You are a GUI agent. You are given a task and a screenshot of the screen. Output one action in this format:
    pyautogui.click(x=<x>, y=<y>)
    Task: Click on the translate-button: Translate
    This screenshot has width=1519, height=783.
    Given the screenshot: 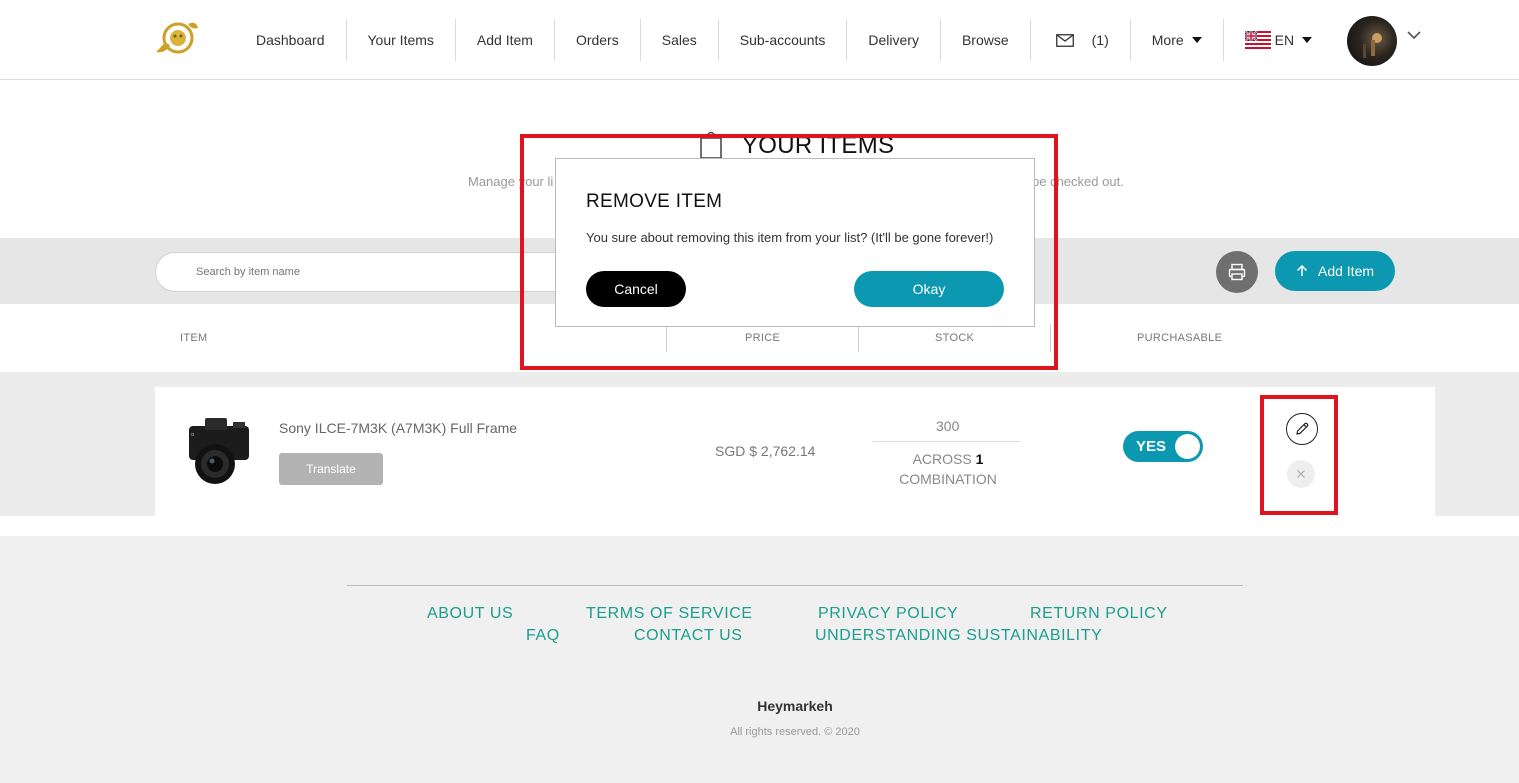 What is the action you would take?
    pyautogui.click(x=331, y=469)
    